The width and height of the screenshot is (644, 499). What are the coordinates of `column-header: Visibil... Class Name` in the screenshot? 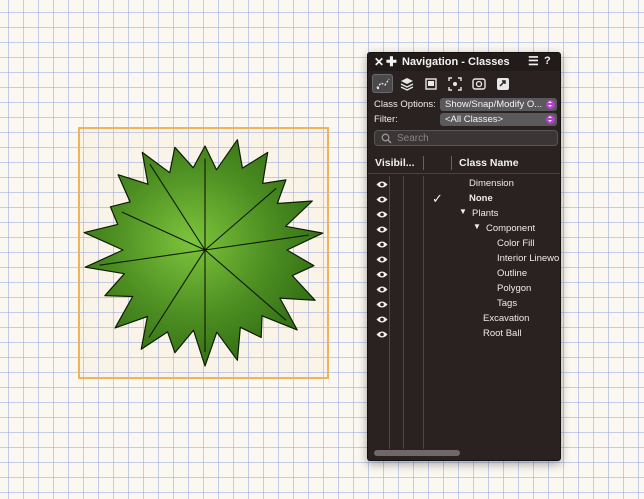 It's located at (464, 163).